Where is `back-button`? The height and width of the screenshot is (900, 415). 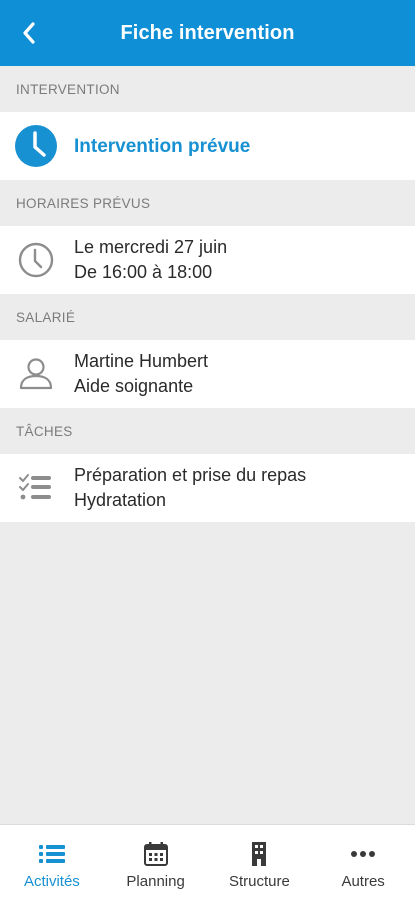 back-button is located at coordinates (29, 33).